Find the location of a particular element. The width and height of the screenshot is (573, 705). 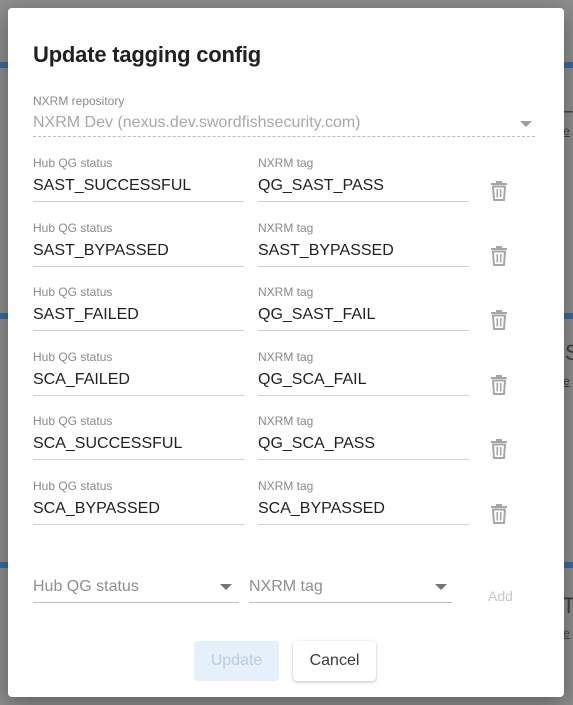

nxrm-tag-value: QG_SCA_FAIL is located at coordinates (312, 379).